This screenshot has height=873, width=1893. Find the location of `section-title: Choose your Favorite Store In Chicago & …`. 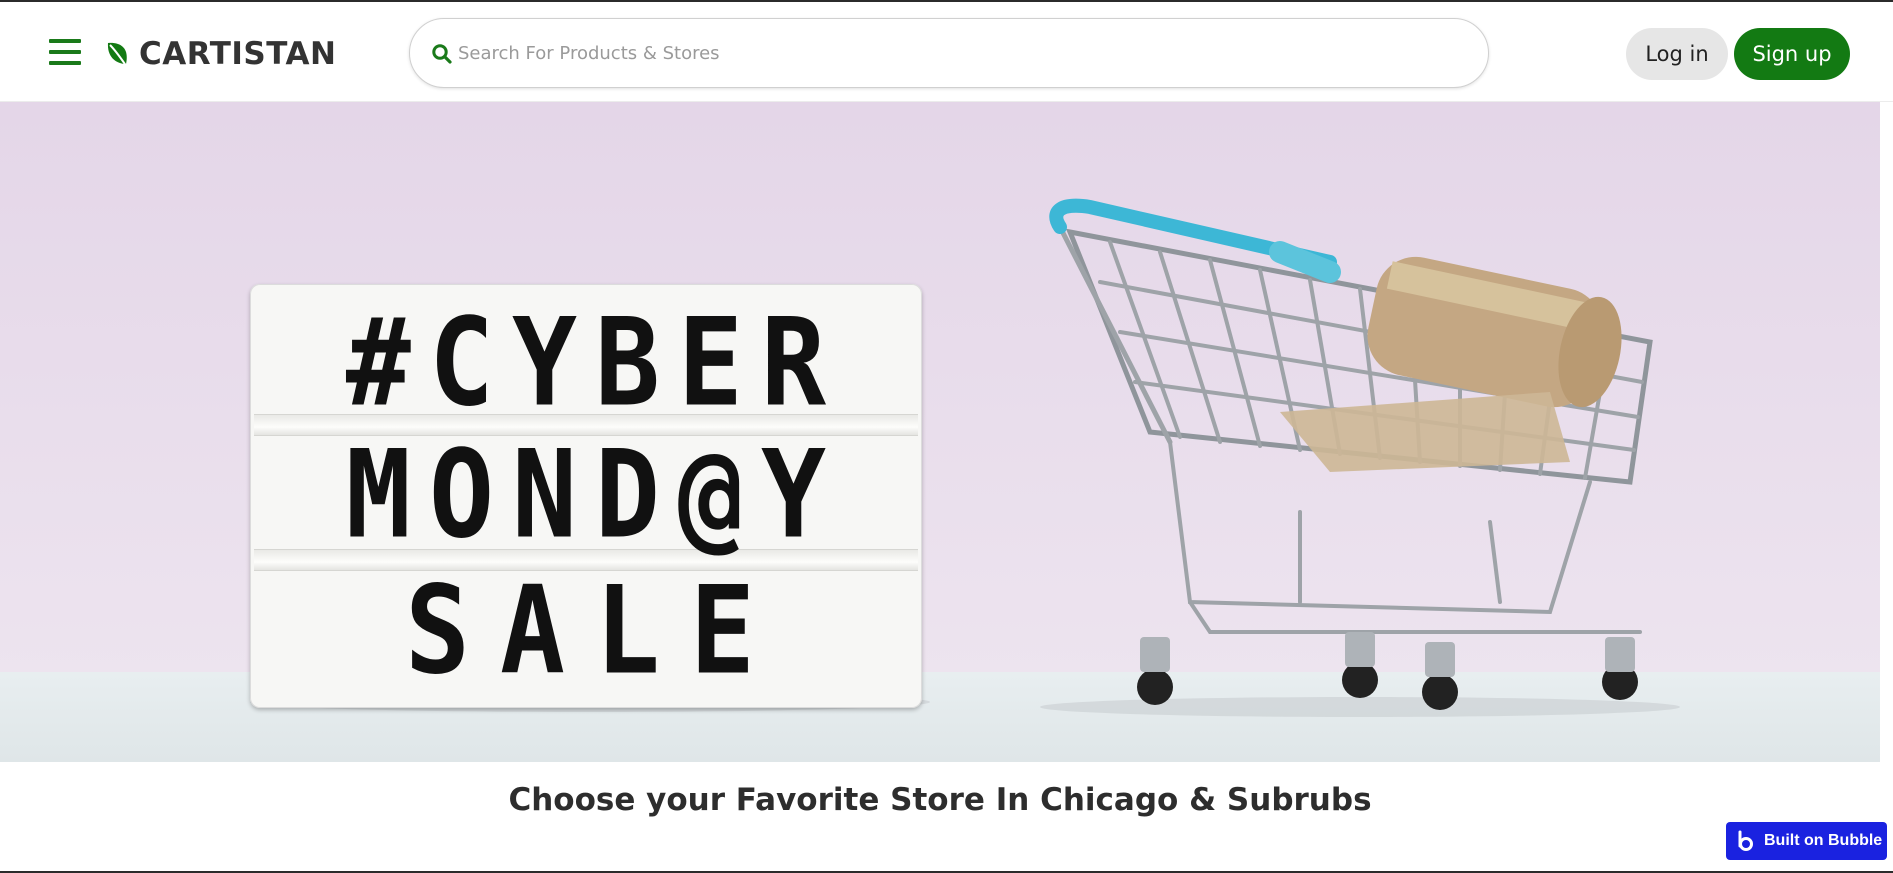

section-title: Choose your Favorite Store In Chicago & … is located at coordinates (940, 800).